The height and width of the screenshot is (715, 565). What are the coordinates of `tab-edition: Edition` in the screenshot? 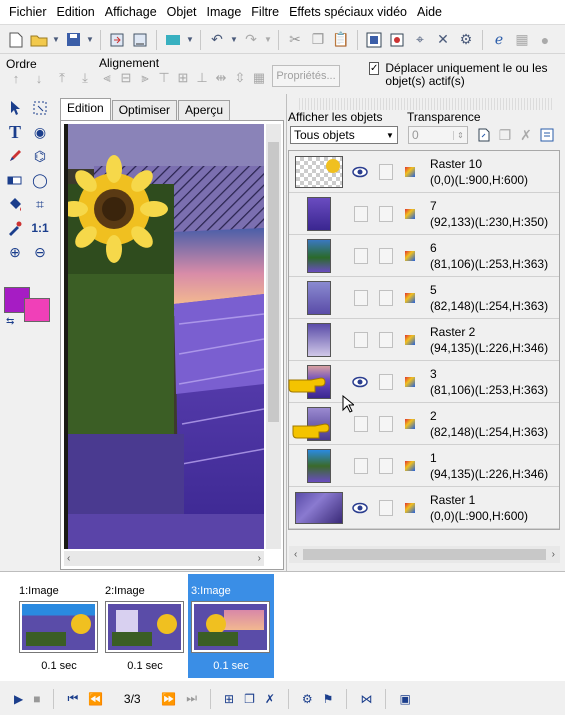 It's located at (85, 109).